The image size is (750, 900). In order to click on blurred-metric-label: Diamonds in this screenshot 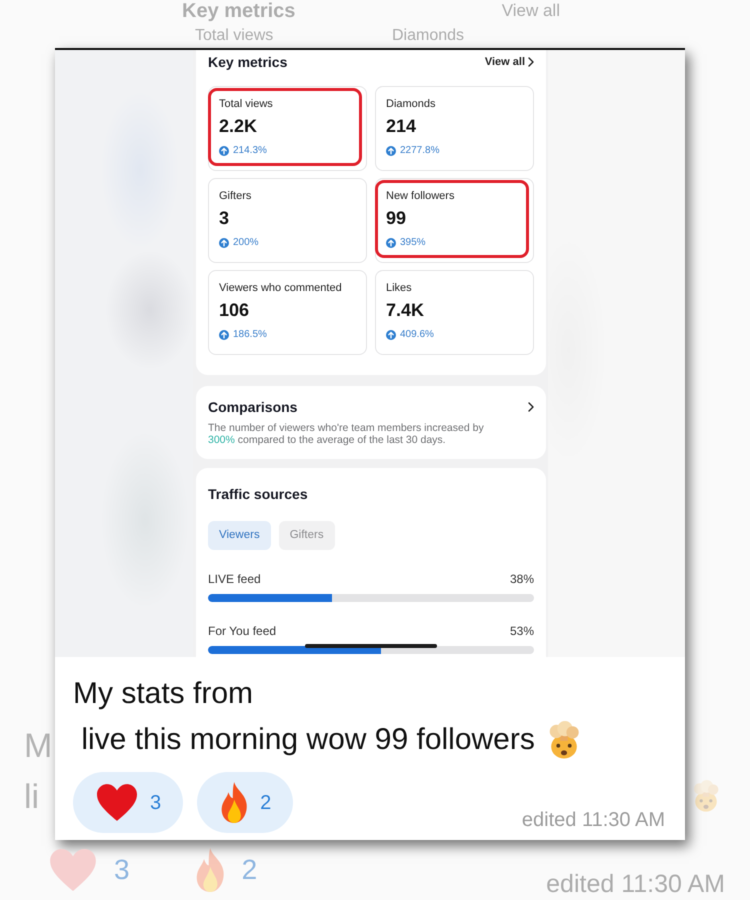, I will do `click(428, 36)`.